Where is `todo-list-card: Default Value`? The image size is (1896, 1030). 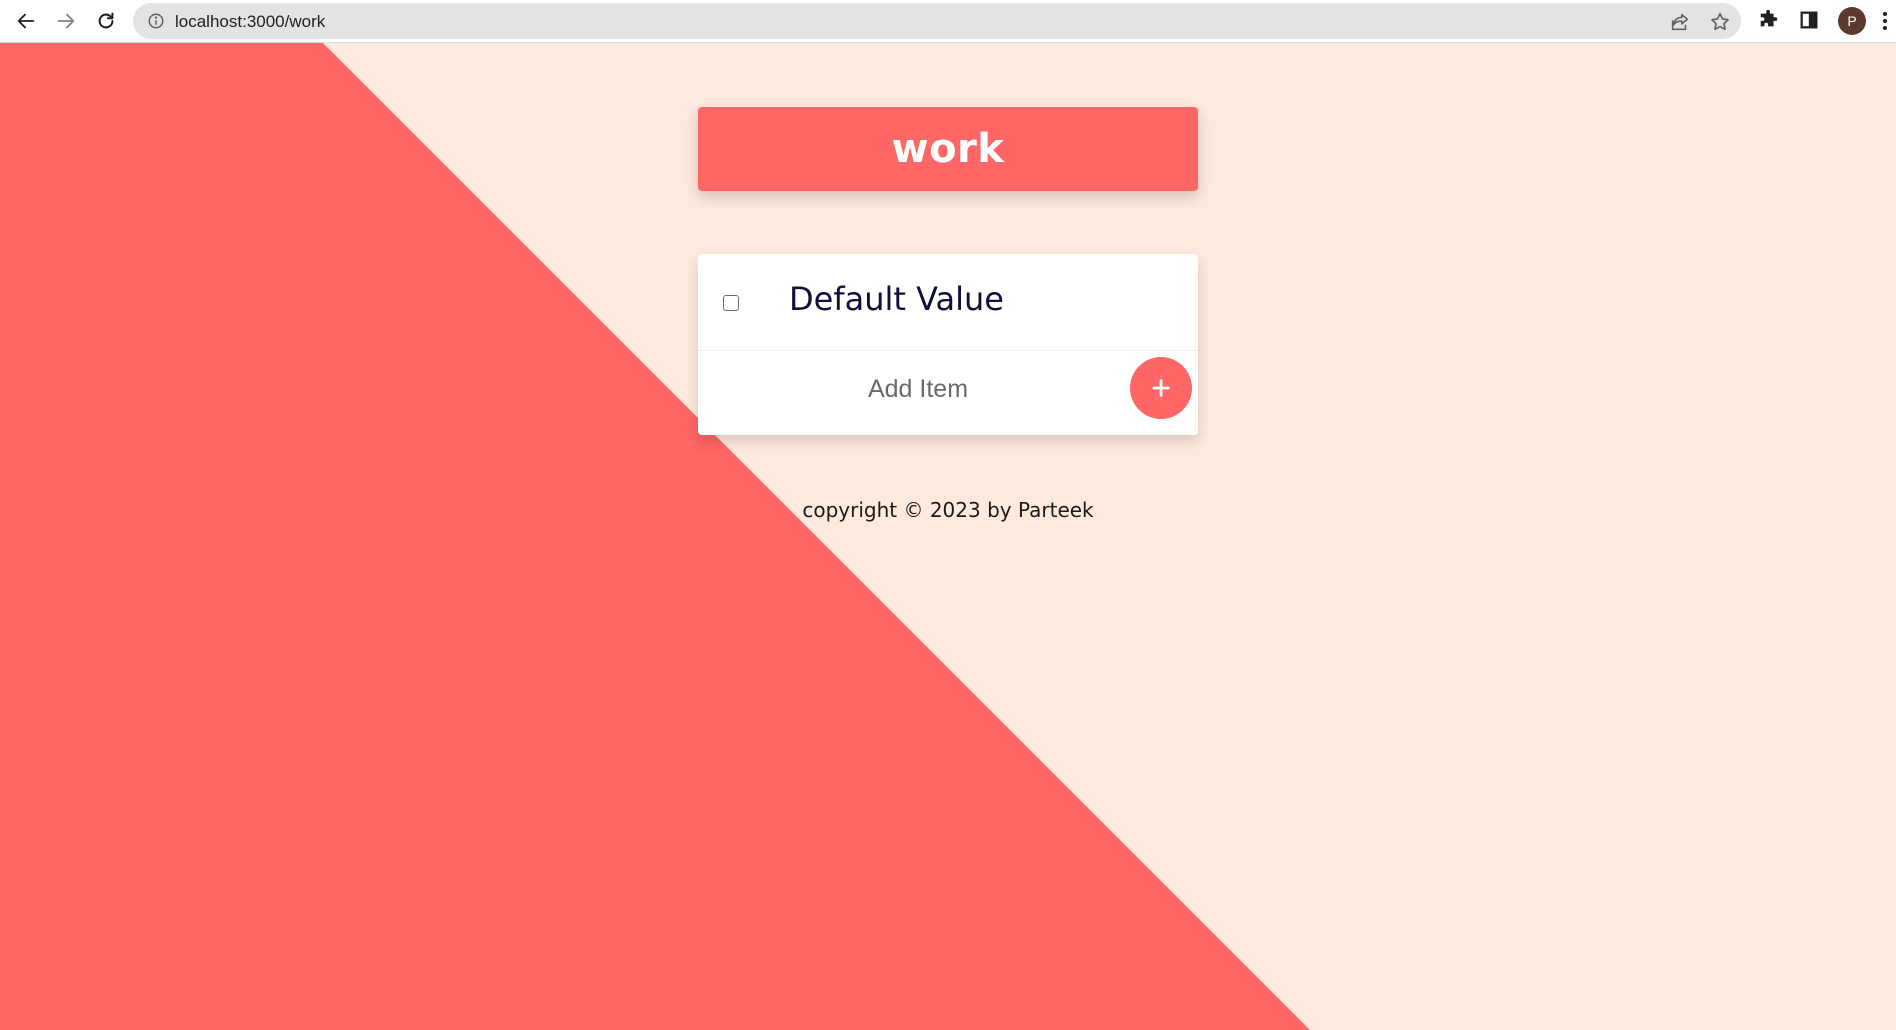
todo-list-card: Default Value is located at coordinates (948, 344).